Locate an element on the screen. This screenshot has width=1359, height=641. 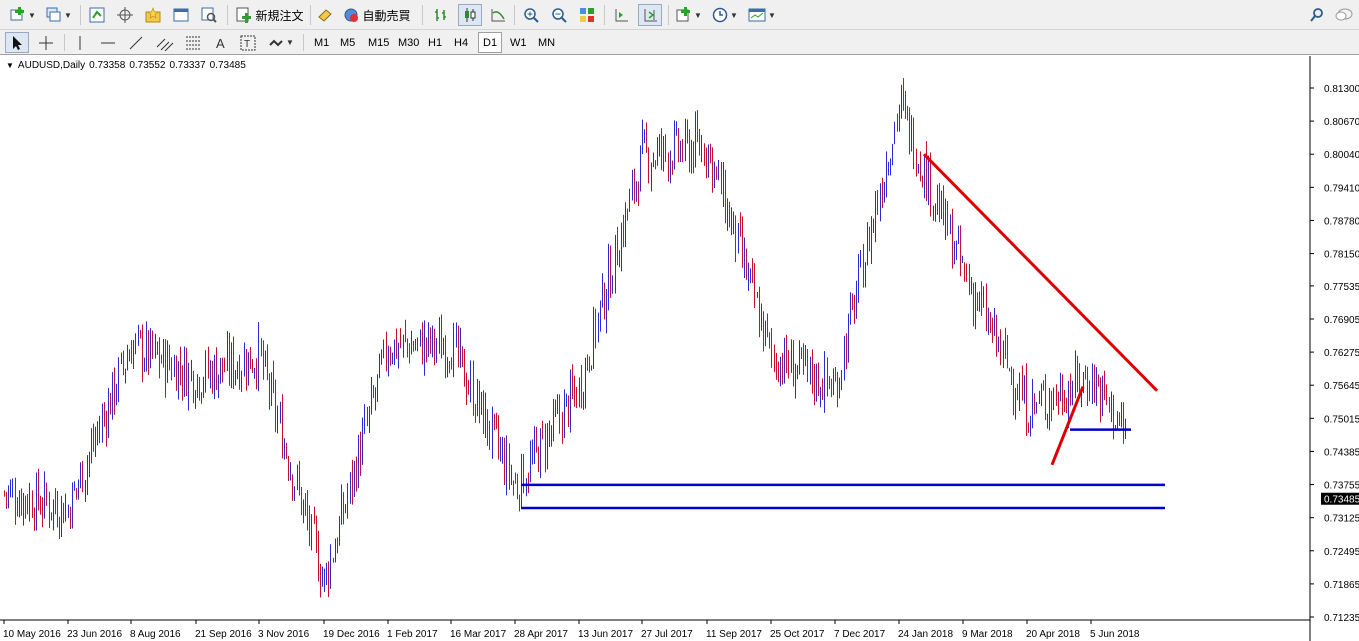
timeframe-m1-button: M1 is located at coordinates (321, 42).